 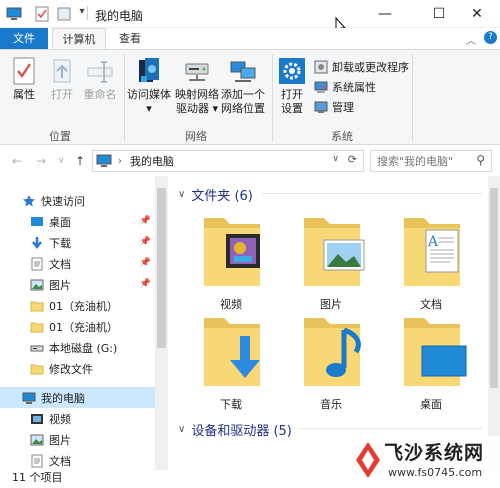 I want to click on videos-folder-icon, so click(x=232, y=252).